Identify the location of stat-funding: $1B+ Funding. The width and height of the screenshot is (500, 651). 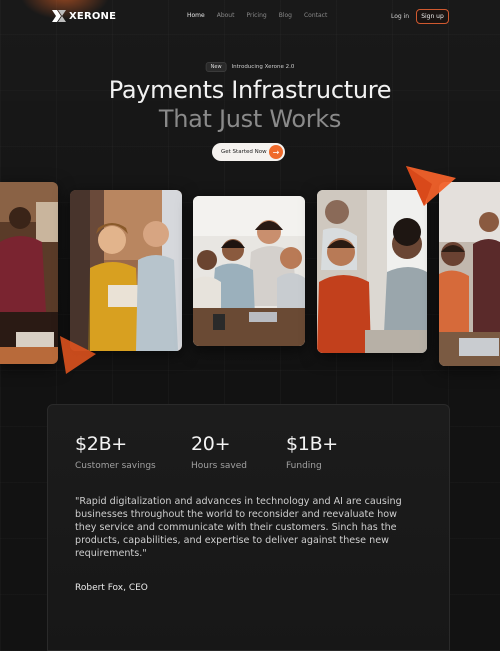
(312, 452).